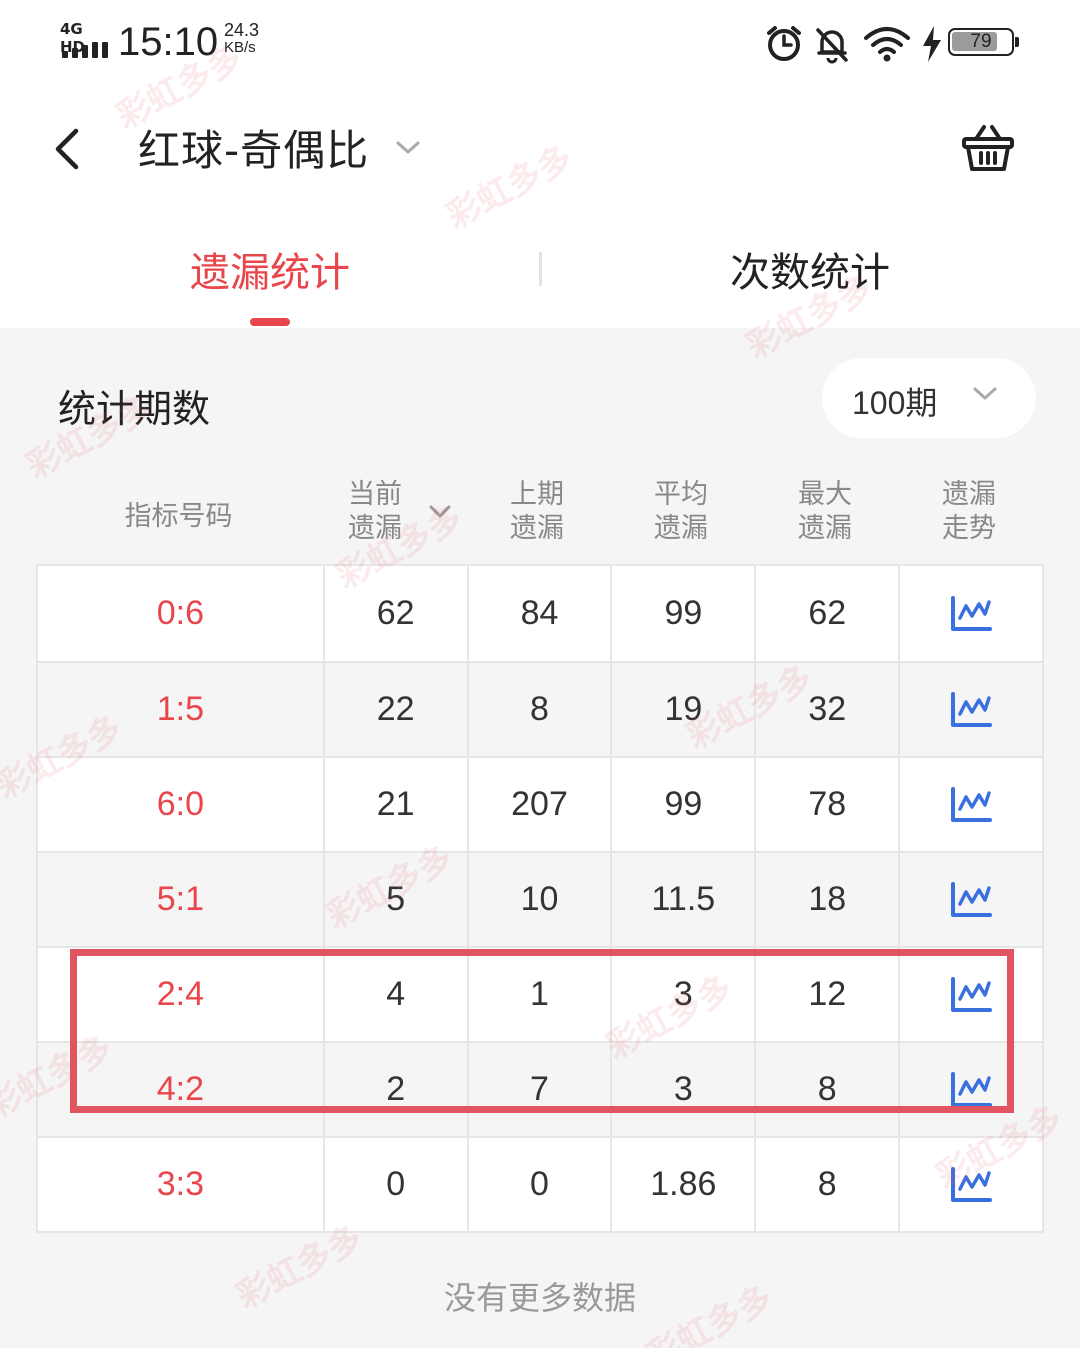 The image size is (1080, 1348). Describe the element at coordinates (270, 322) in the screenshot. I see `active-tab-indicator` at that location.